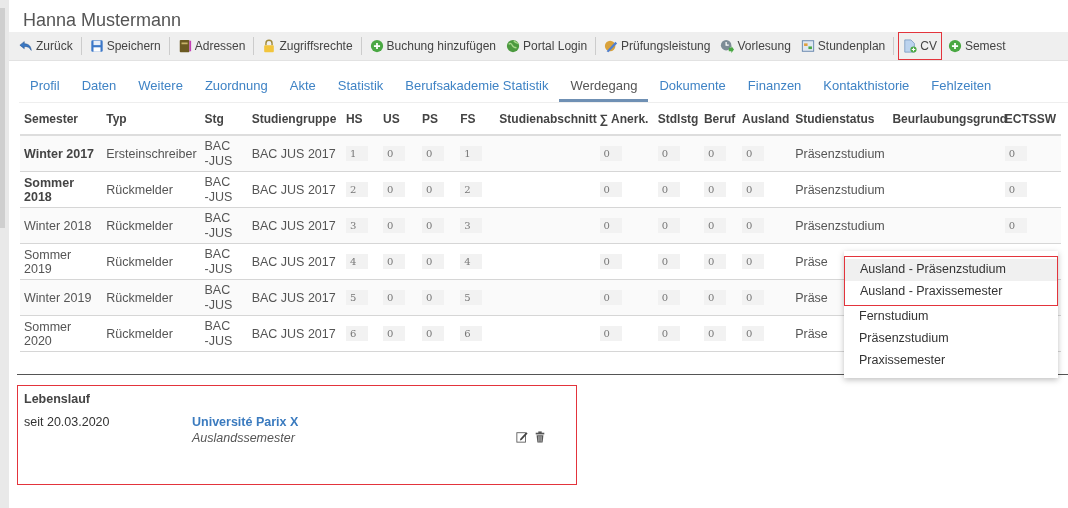  Describe the element at coordinates (433, 46) in the screenshot. I see `toolbar-button: Buchung hinzufügen` at that location.